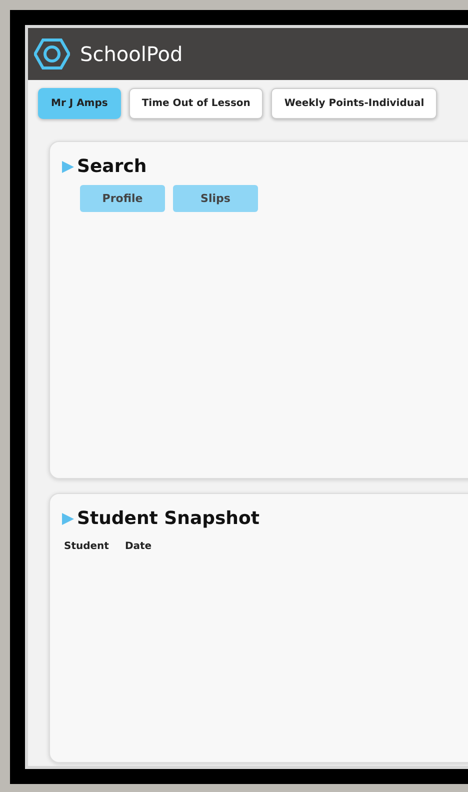 This screenshot has width=468, height=792. What do you see at coordinates (86, 546) in the screenshot?
I see `column-header: Student` at bounding box center [86, 546].